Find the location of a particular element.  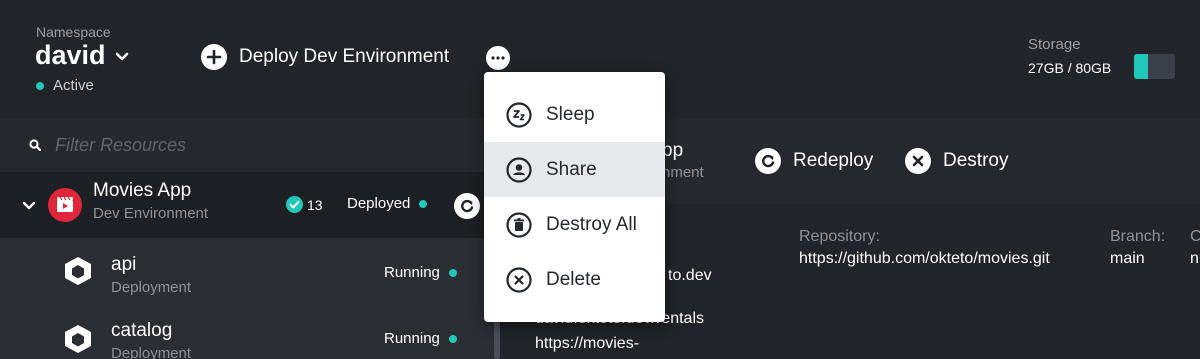

namespace-selector: david is located at coordinates (82, 55).